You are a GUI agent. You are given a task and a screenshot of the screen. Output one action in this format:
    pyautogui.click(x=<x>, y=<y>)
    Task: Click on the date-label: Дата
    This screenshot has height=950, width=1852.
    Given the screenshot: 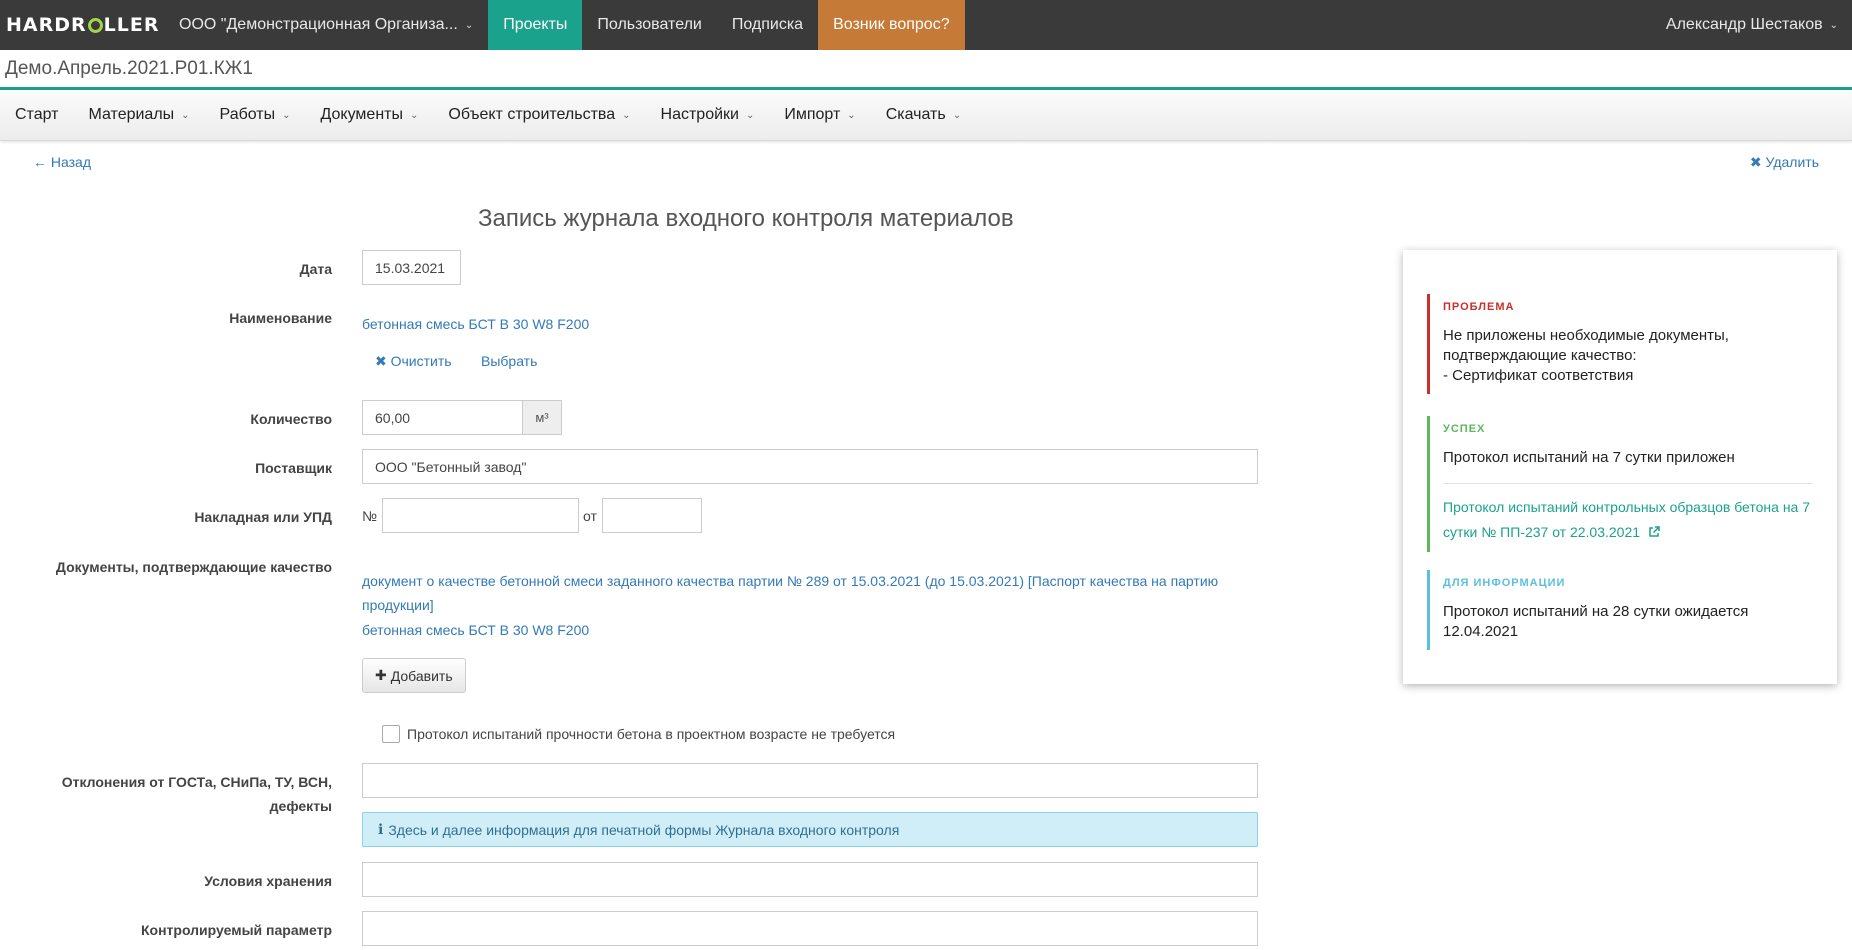 What is the action you would take?
    pyautogui.click(x=315, y=269)
    